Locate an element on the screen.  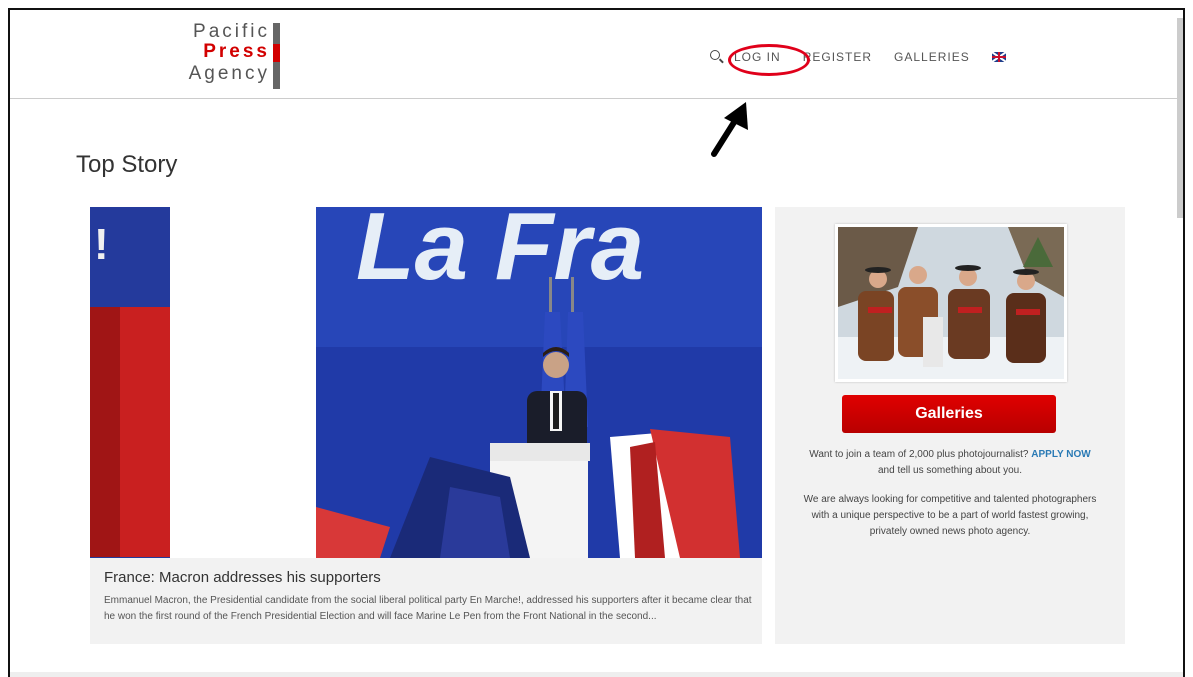
search-icon is located at coordinates (717, 57).